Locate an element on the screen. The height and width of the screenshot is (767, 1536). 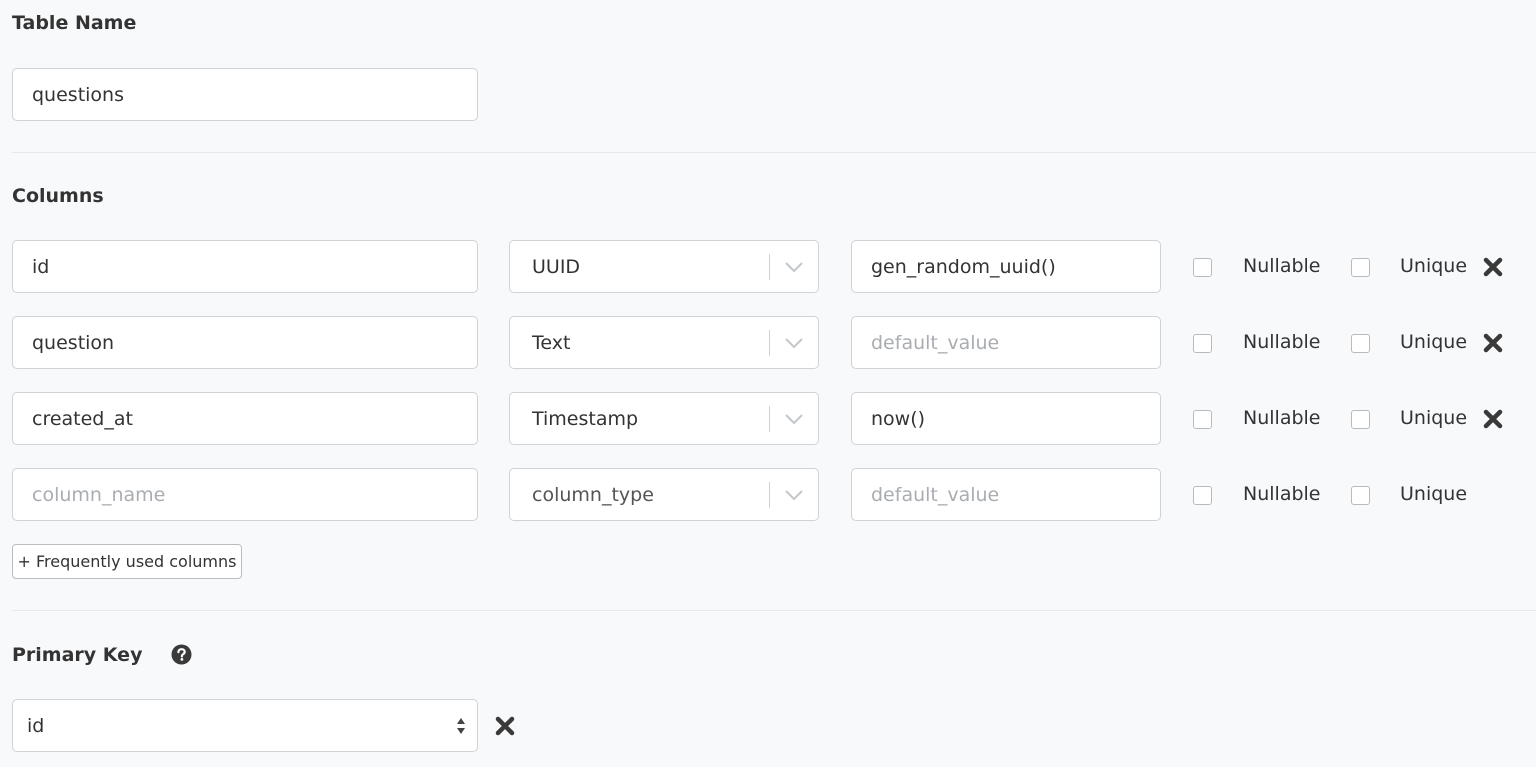
column-type-value: Text is located at coordinates (551, 342).